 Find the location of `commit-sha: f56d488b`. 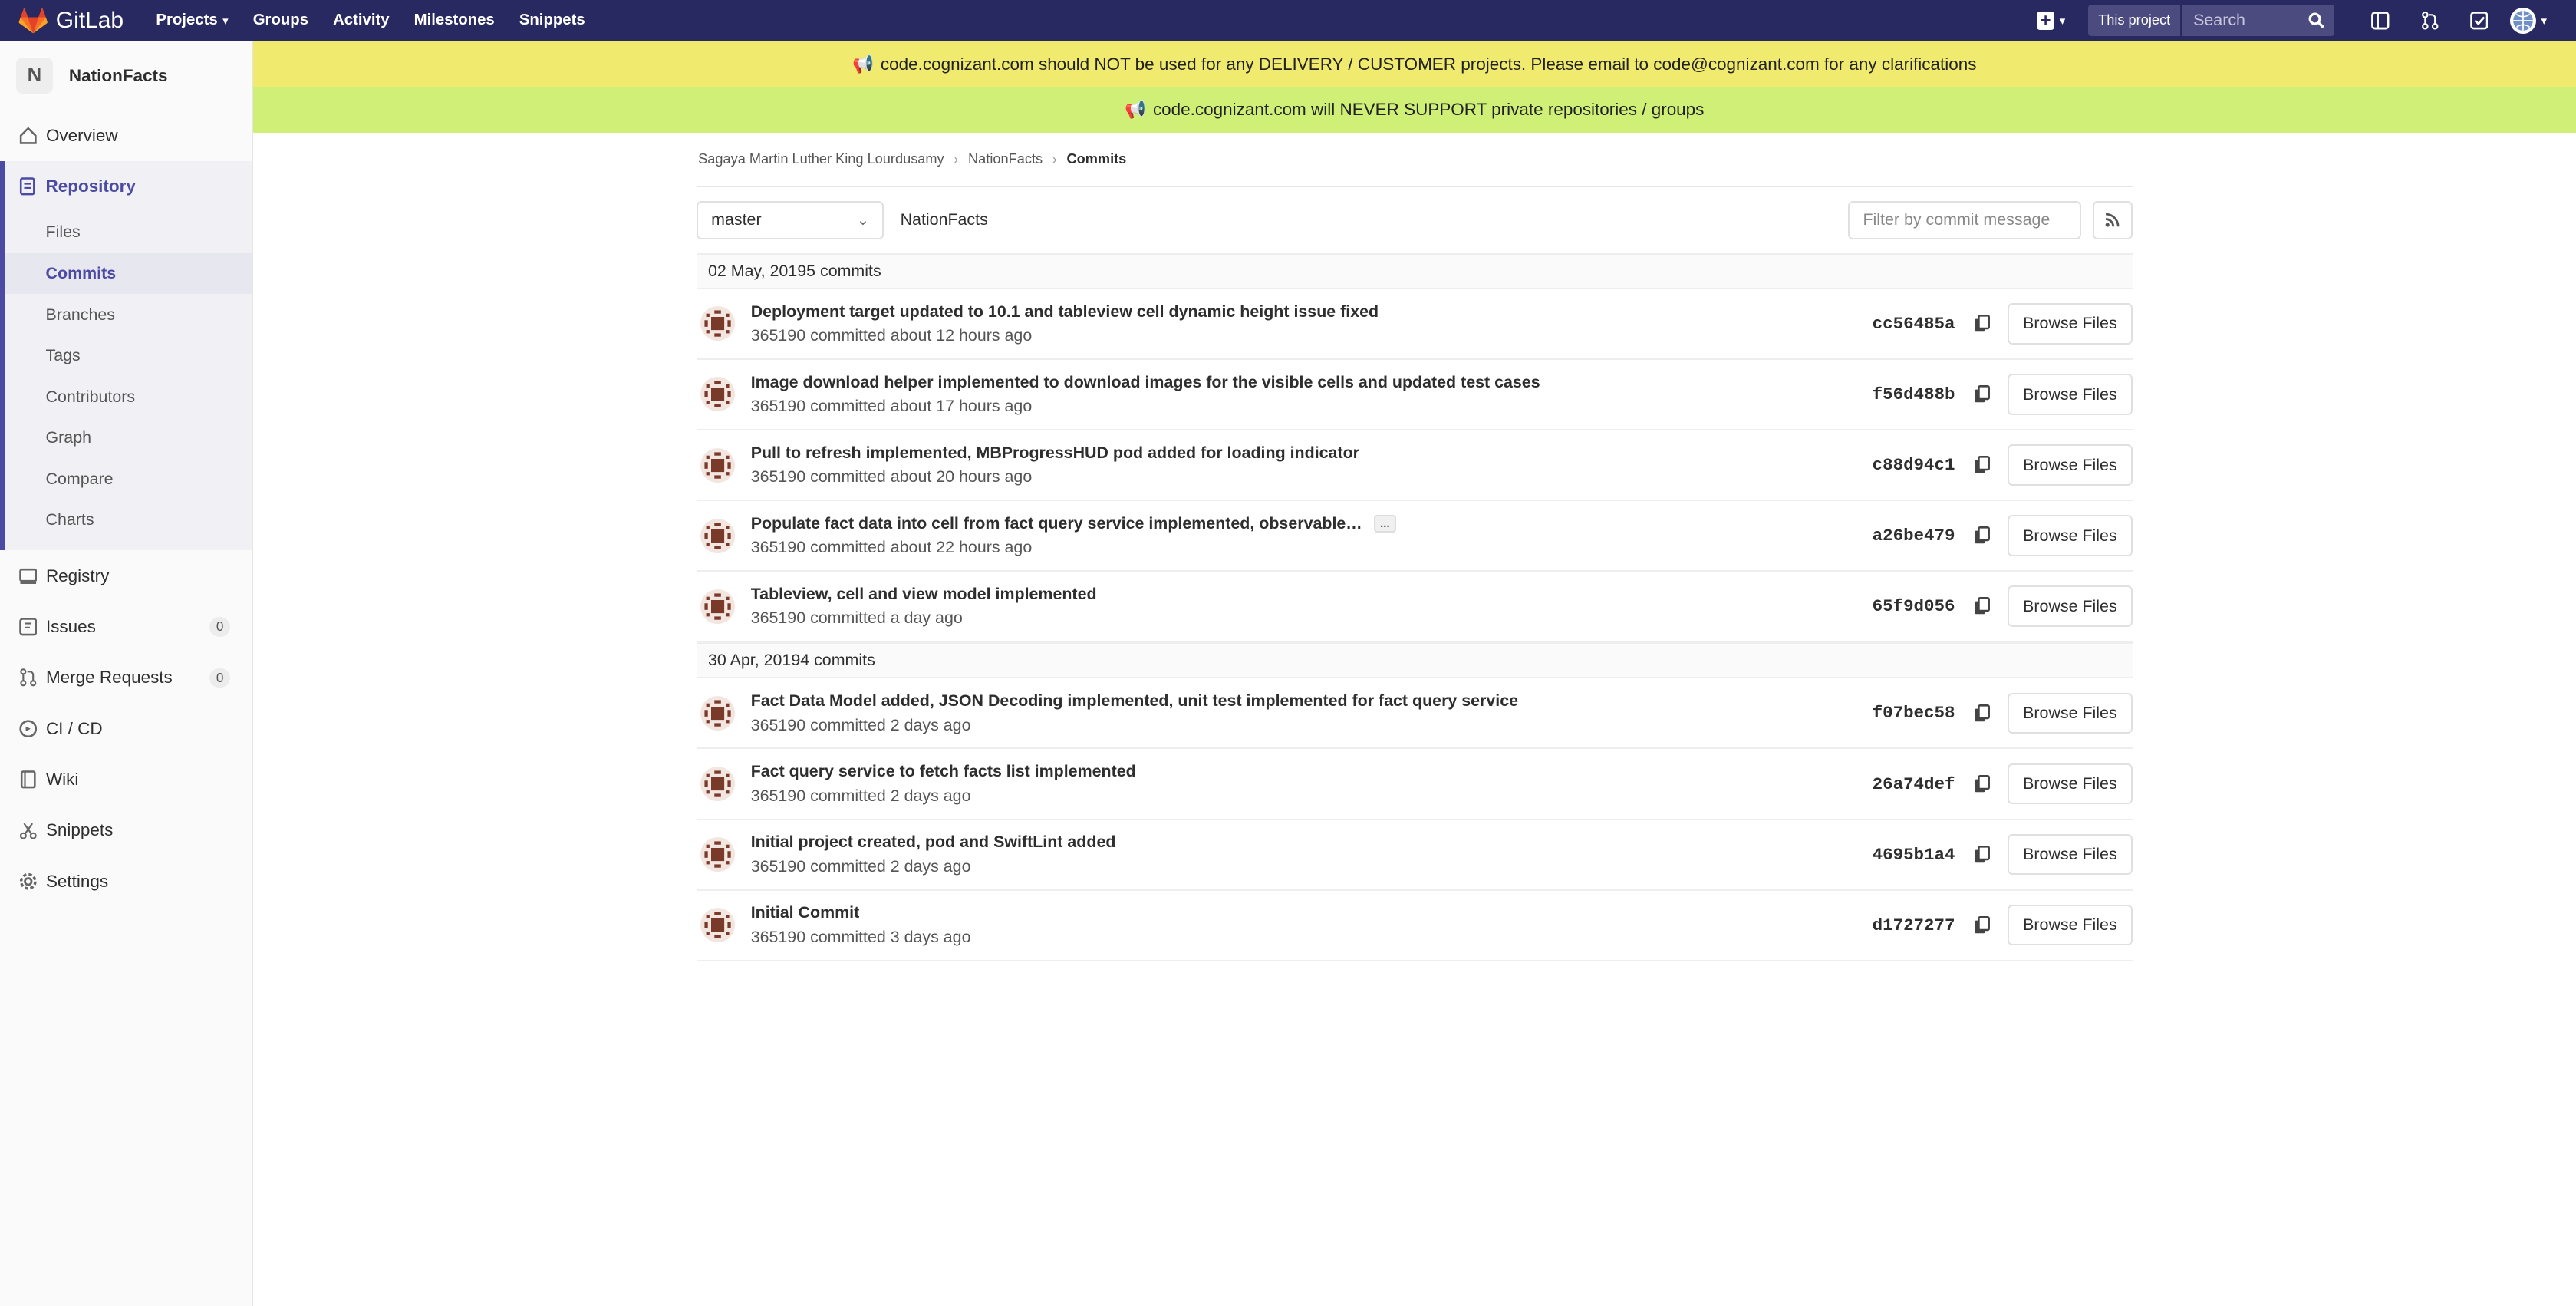

commit-sha: f56d488b is located at coordinates (1914, 394).